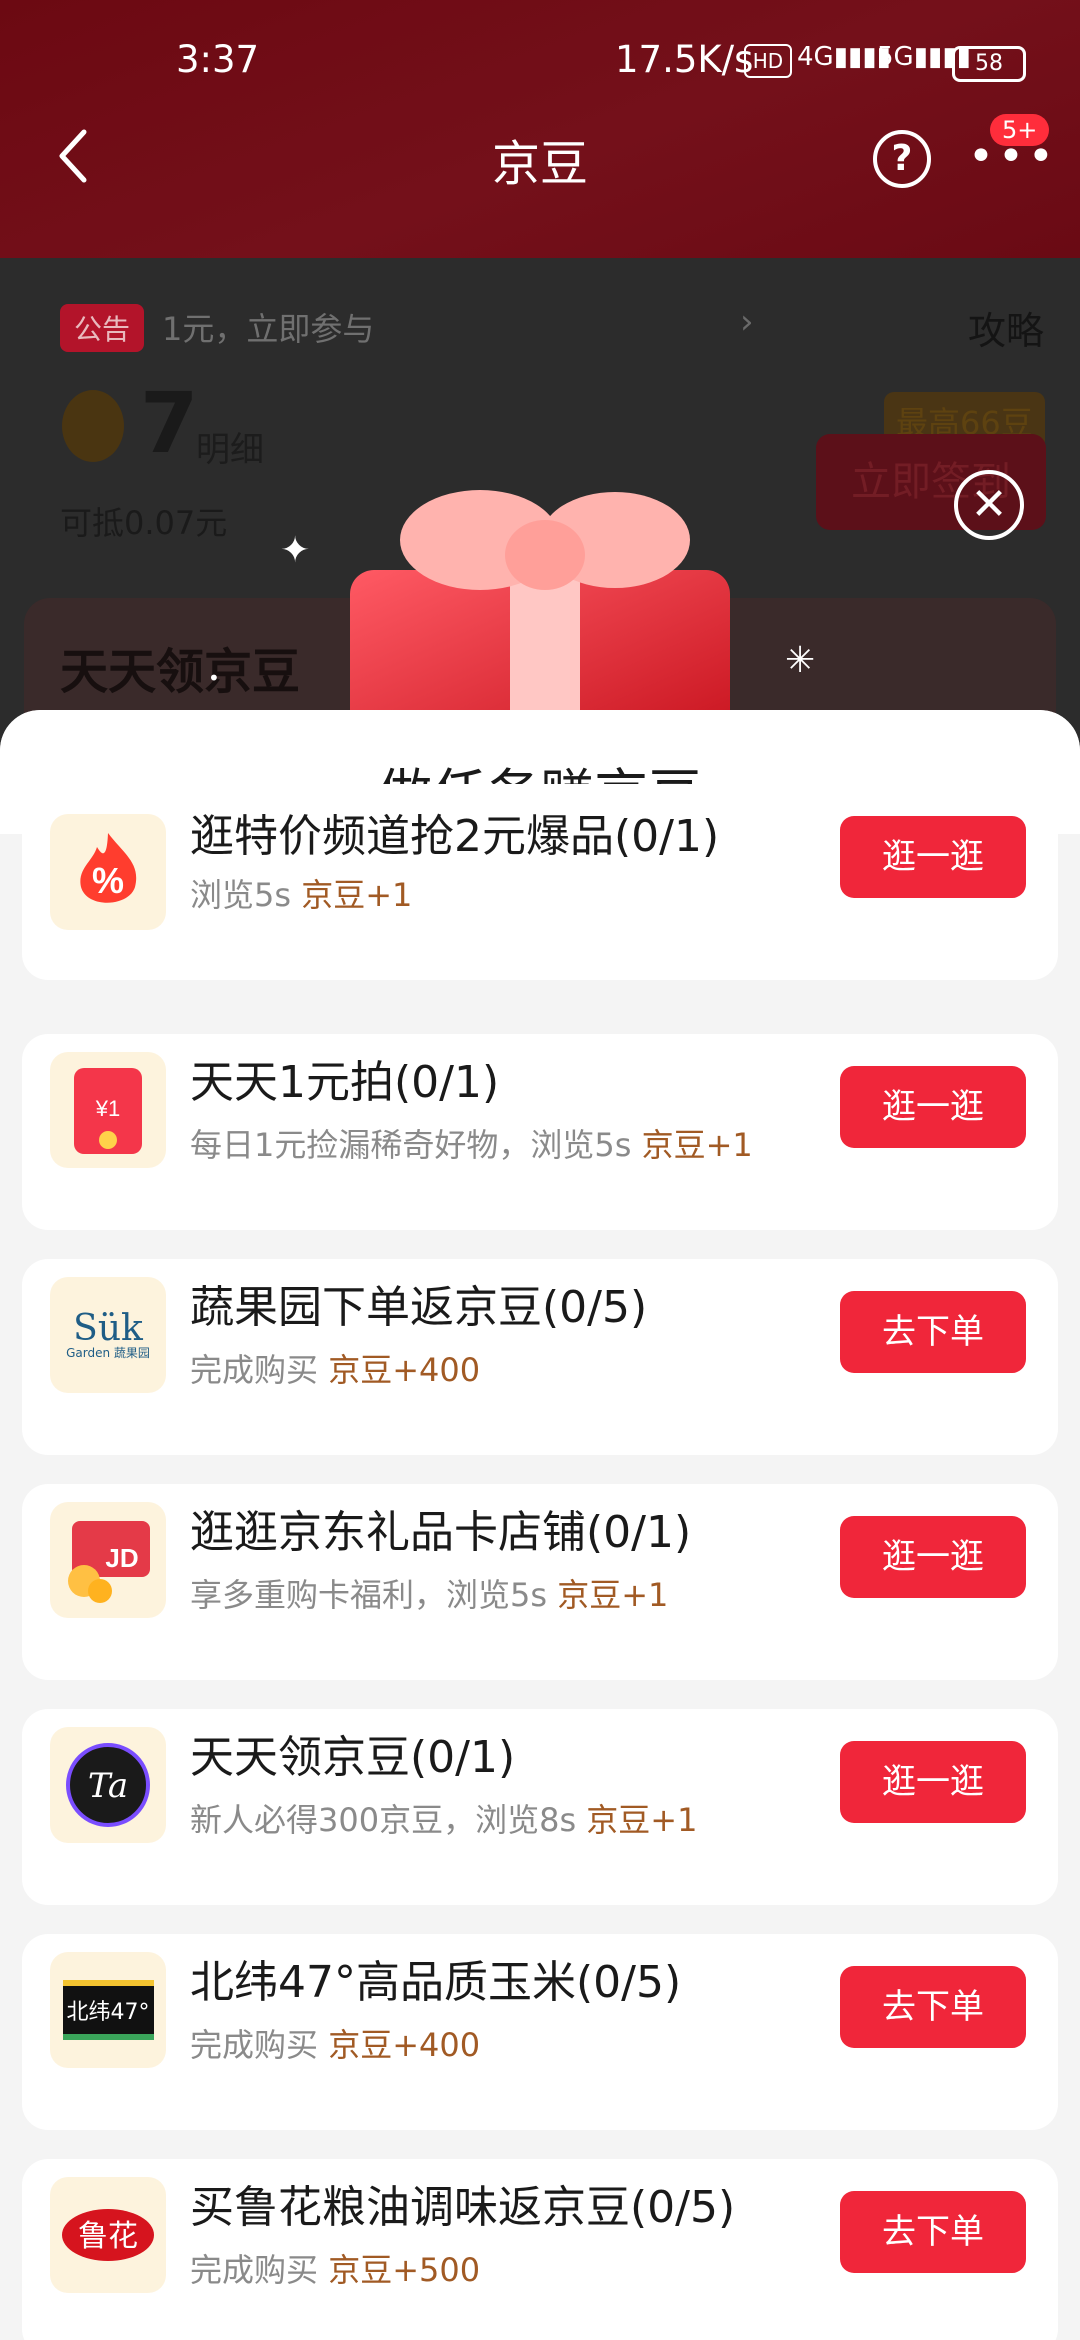 The height and width of the screenshot is (2340, 1080). I want to click on task-card: JD 逛逛京东礼品卡店铺(0/1) 享多重购卡福利，浏览5s 京豆+1 逛一逛, so click(540, 1582).